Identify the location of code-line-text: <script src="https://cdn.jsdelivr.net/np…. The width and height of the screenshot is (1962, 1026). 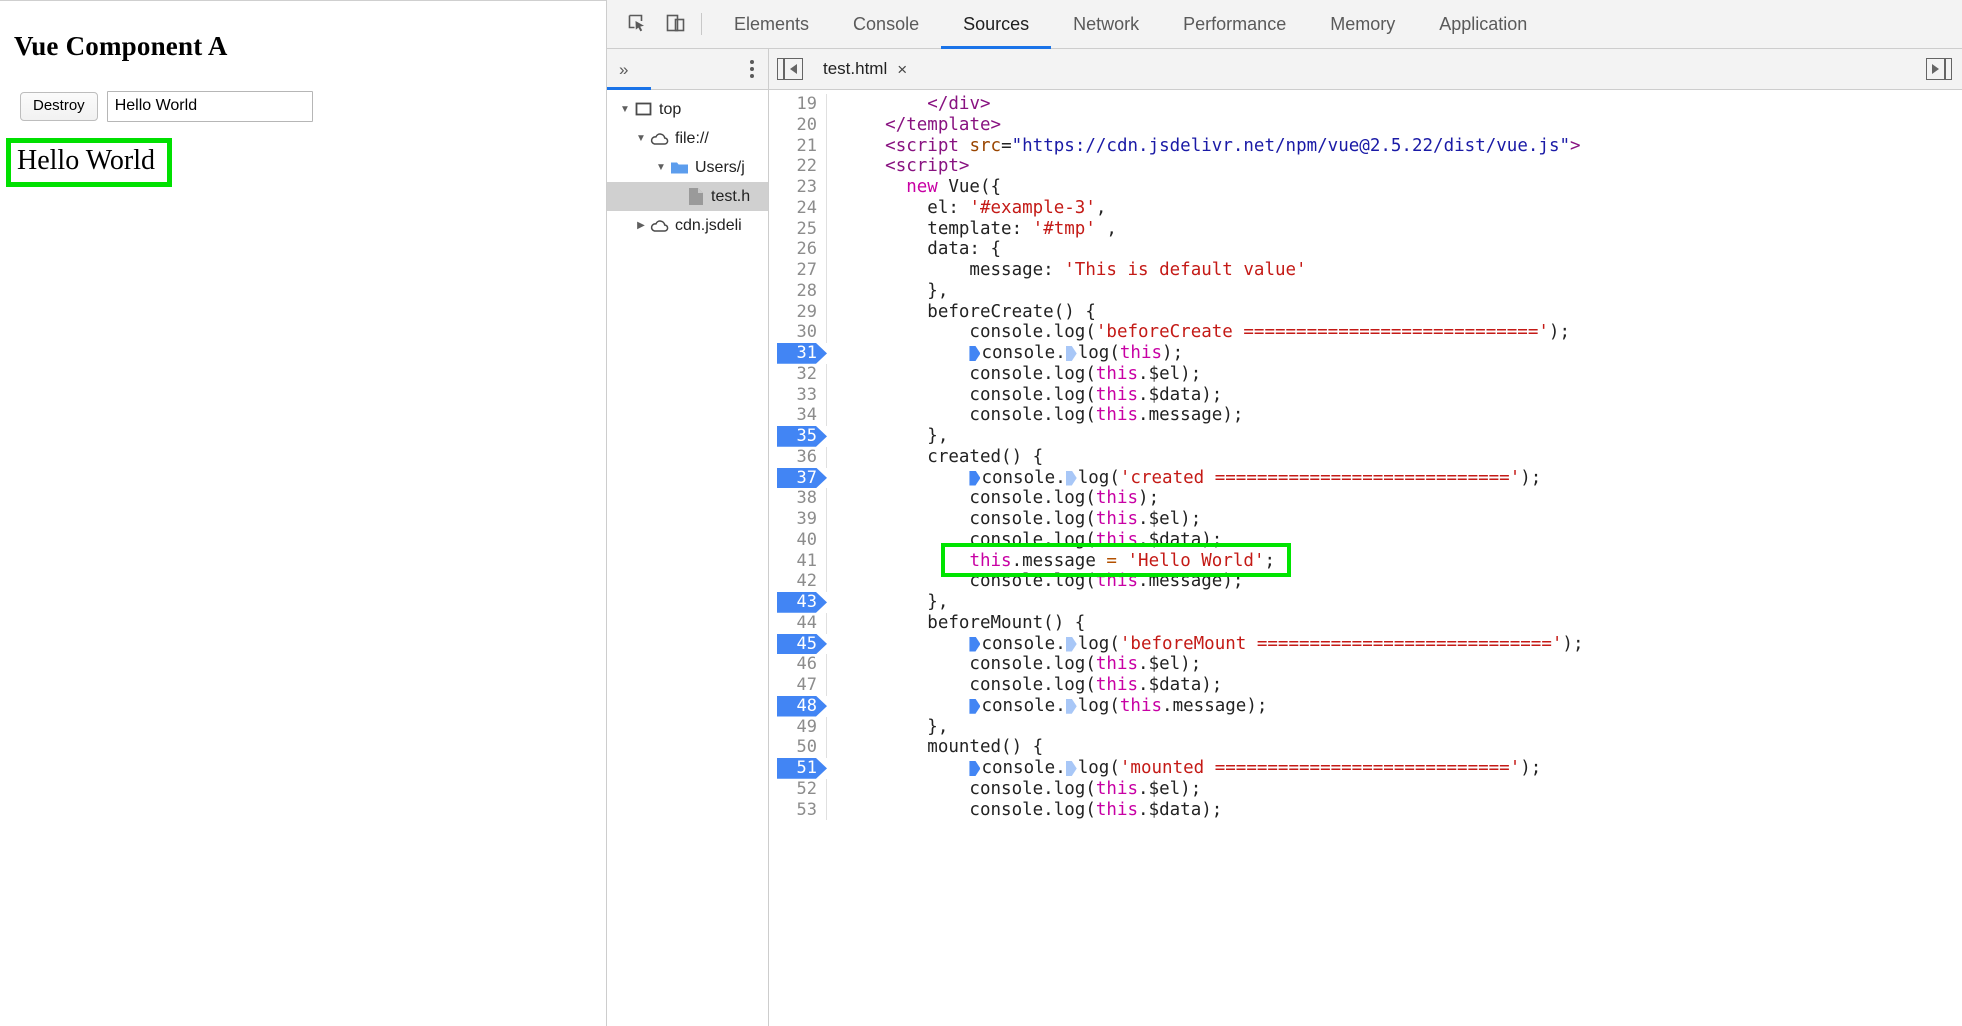
(1394, 146).